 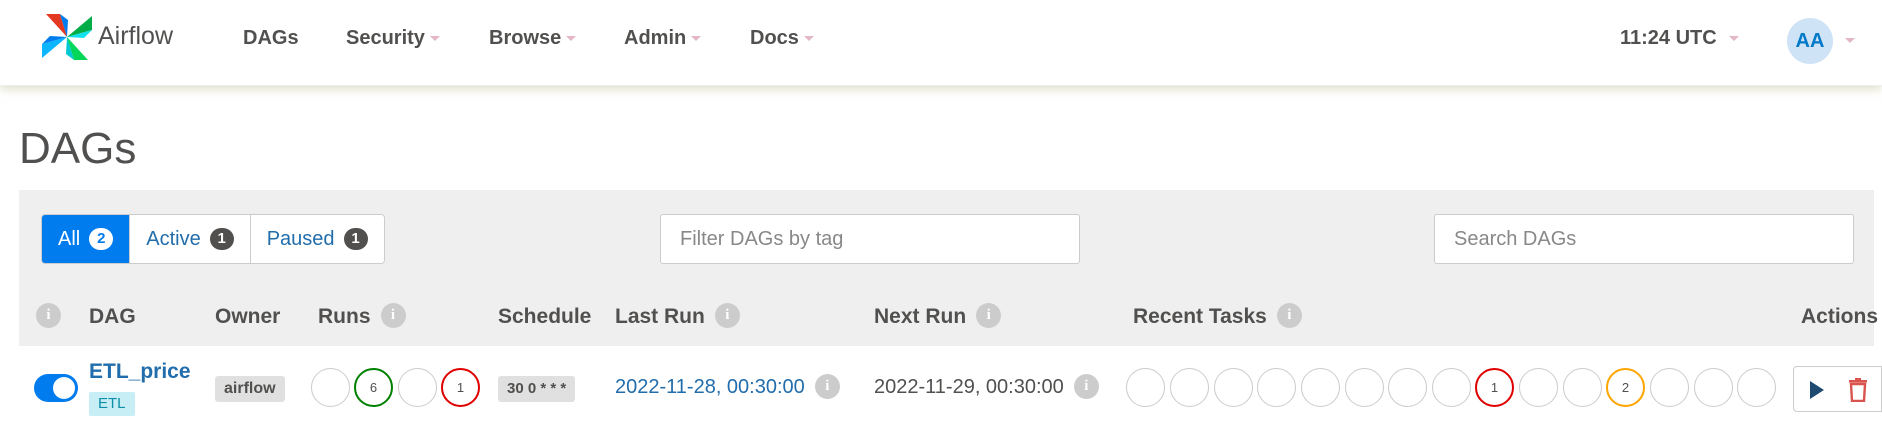 I want to click on filter-all-label: All, so click(x=69, y=238).